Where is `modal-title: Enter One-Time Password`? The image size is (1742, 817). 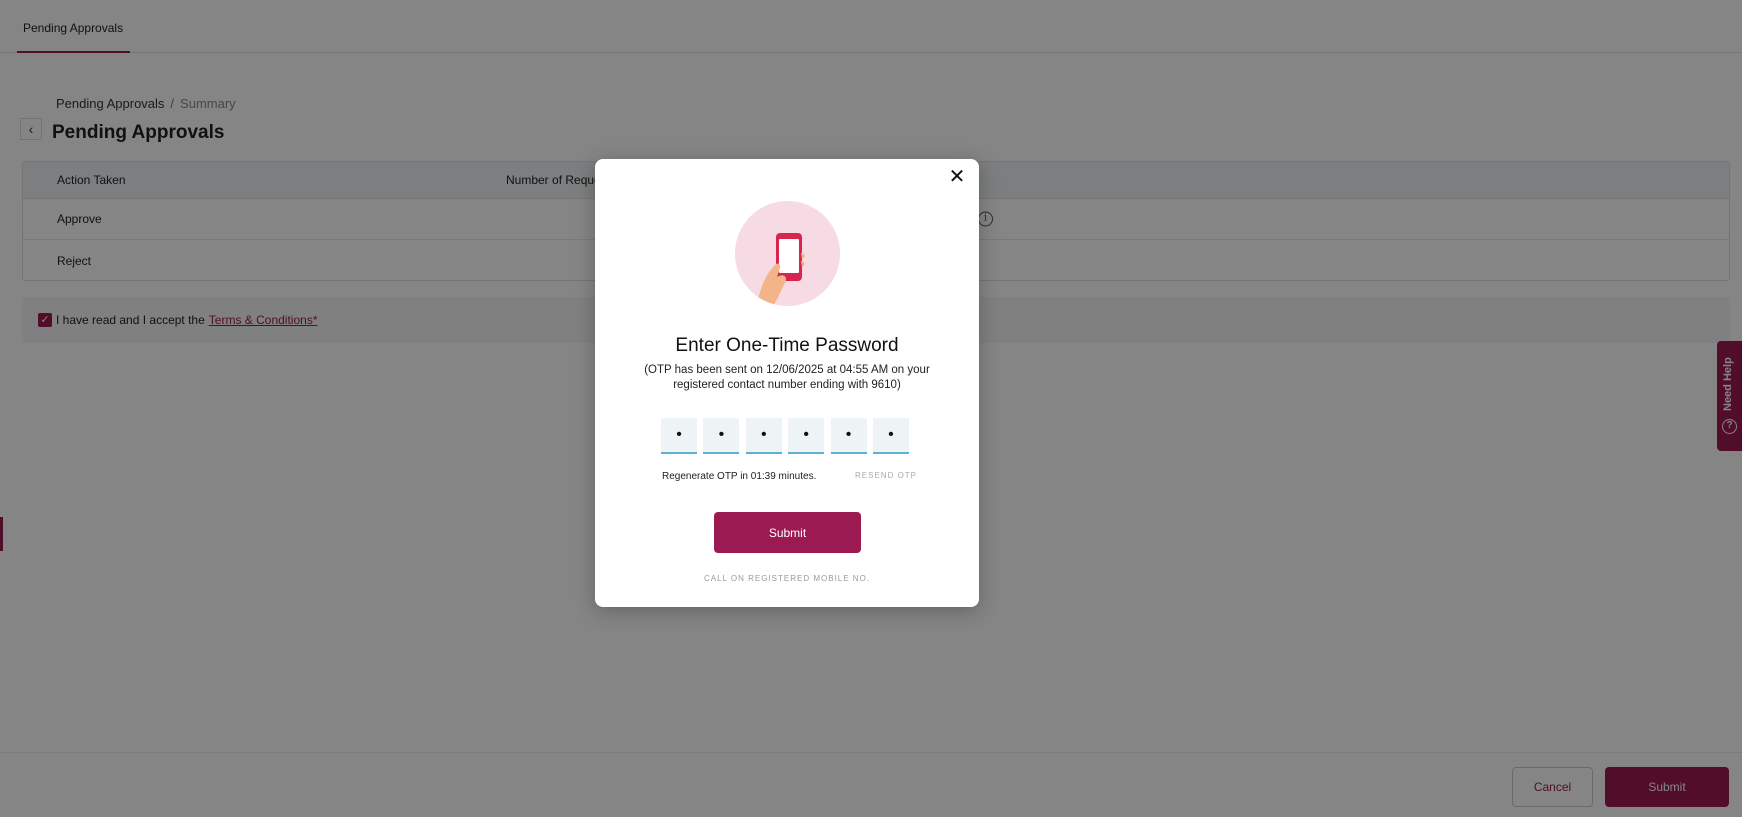 modal-title: Enter One-Time Password is located at coordinates (787, 345).